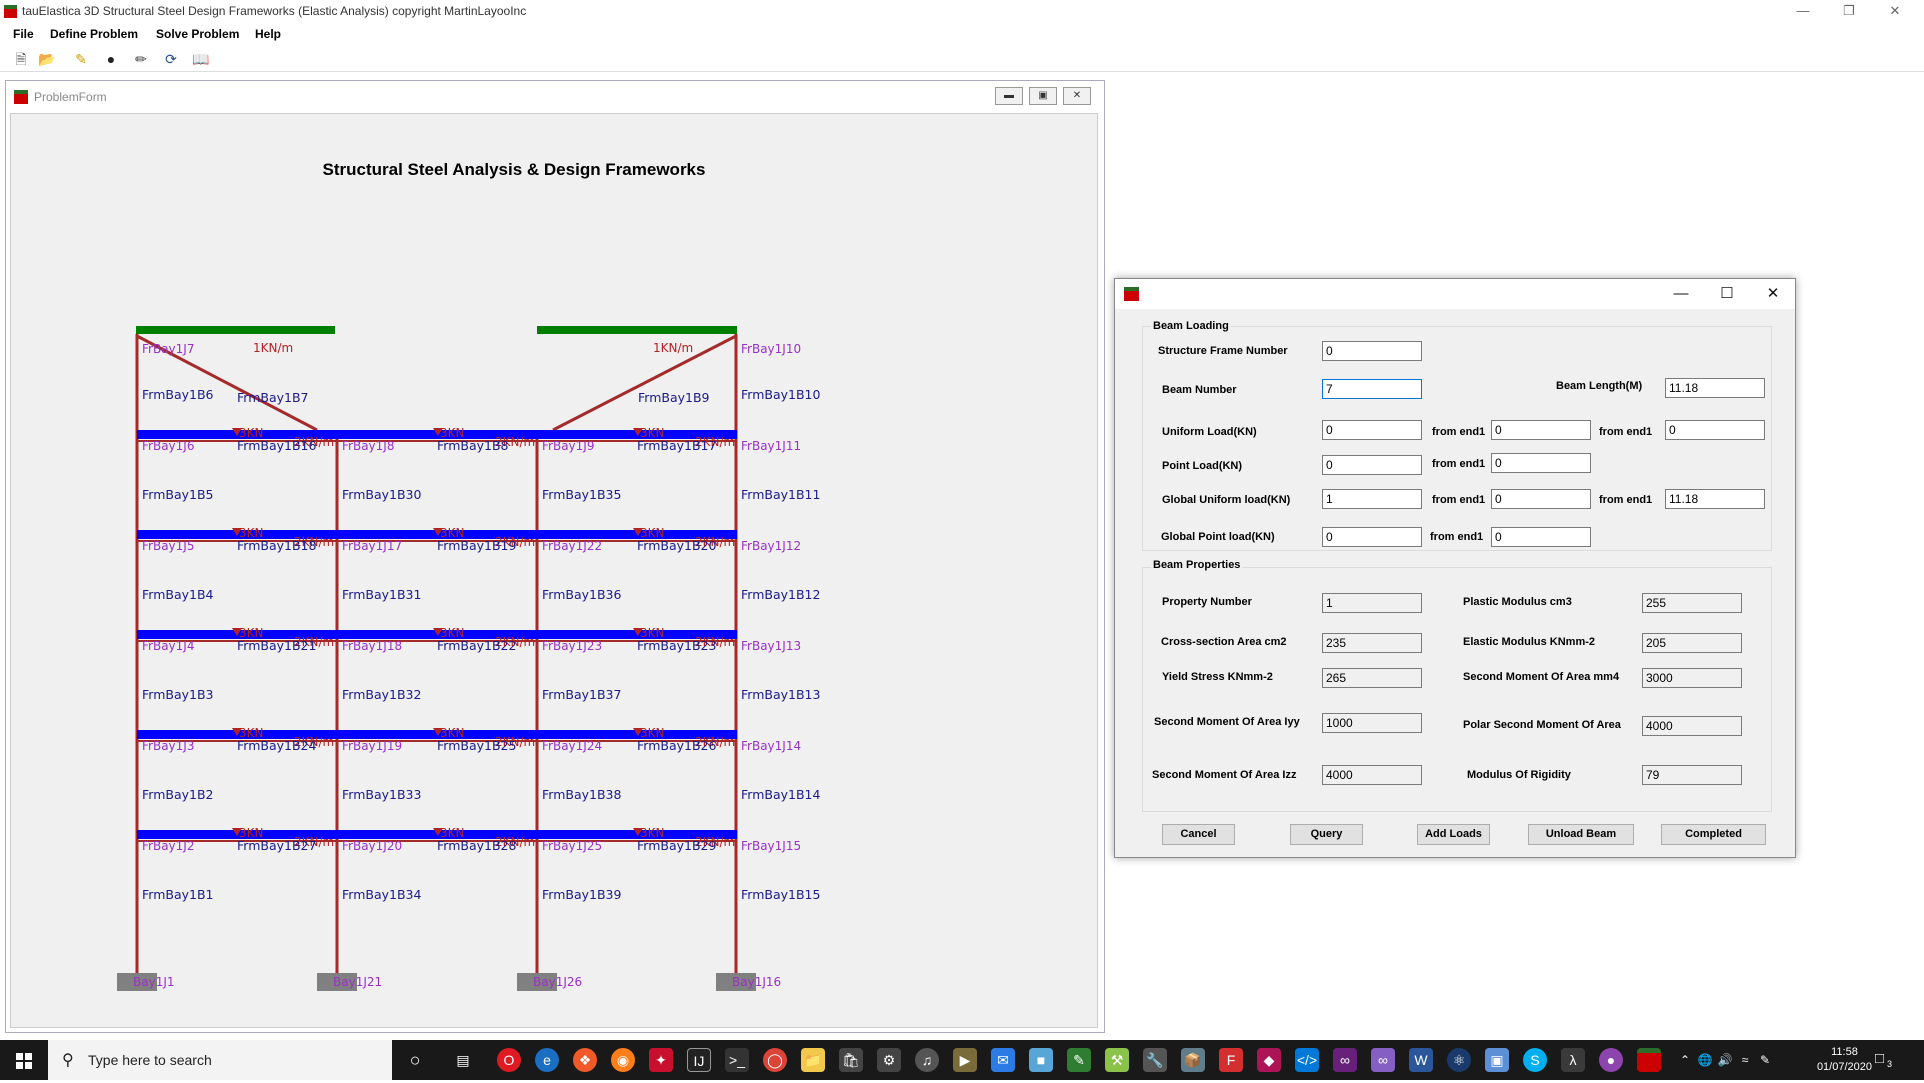 Image resolution: width=1924 pixels, height=1083 pixels. What do you see at coordinates (47, 59) in the screenshot?
I see `open-folder-icon: 📂` at bounding box center [47, 59].